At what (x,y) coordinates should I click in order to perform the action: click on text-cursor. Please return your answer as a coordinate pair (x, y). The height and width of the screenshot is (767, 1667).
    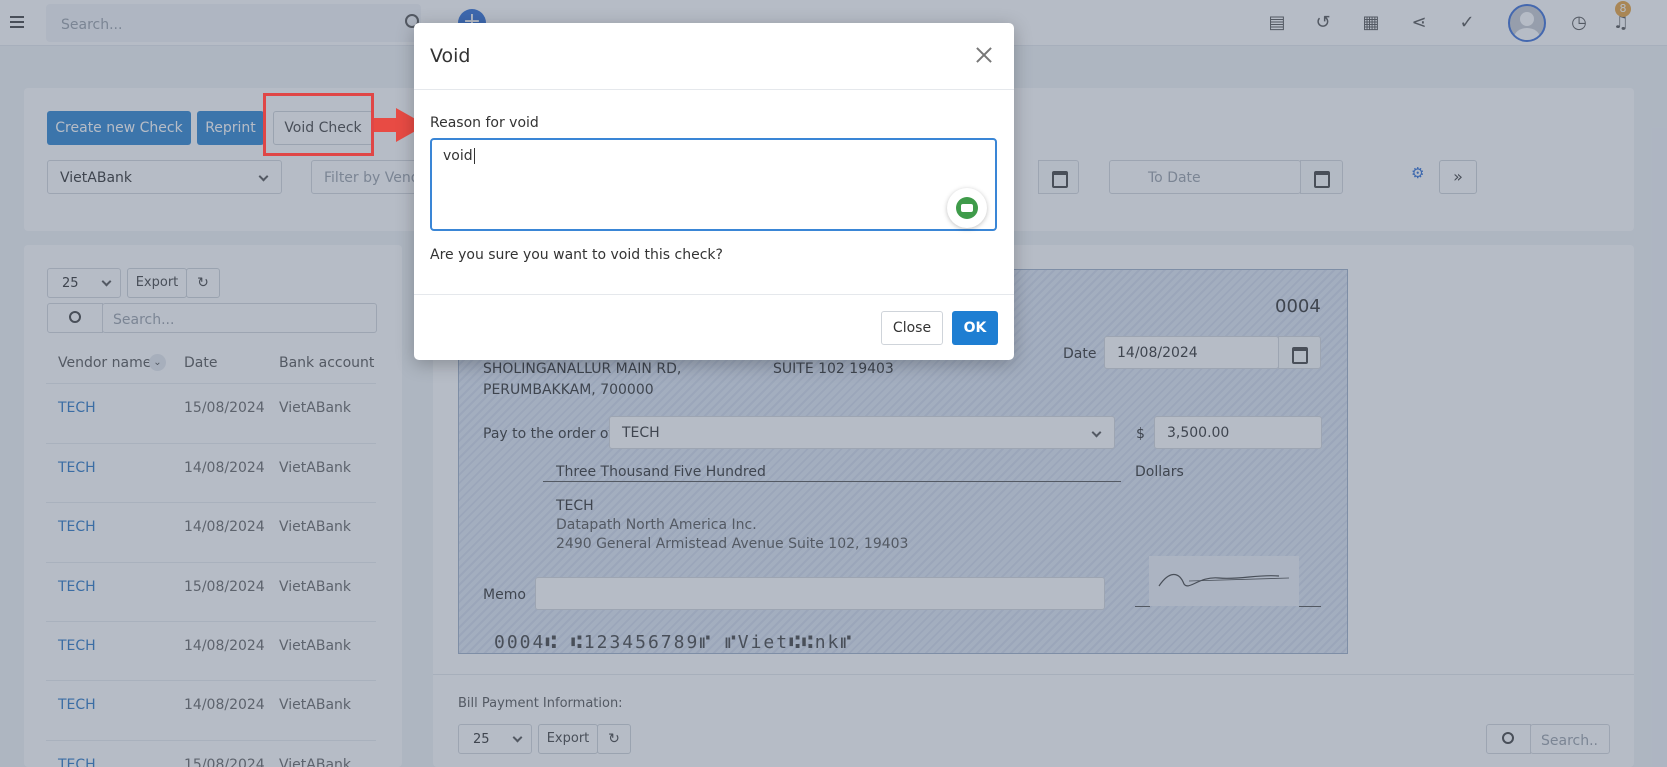
    Looking at the image, I should click on (474, 156).